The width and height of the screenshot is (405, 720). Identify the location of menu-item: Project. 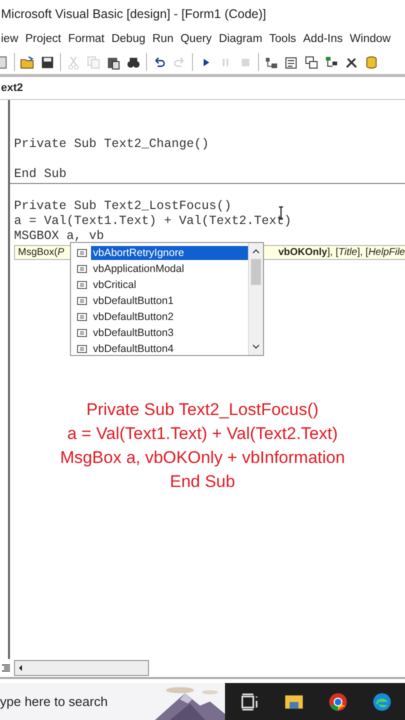
(43, 39).